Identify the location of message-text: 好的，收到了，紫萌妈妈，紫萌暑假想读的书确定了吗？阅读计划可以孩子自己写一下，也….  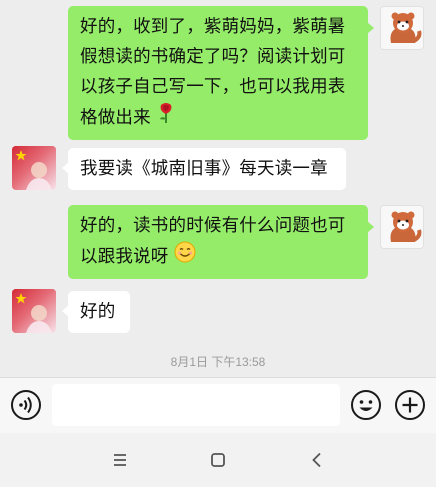
(213, 72).